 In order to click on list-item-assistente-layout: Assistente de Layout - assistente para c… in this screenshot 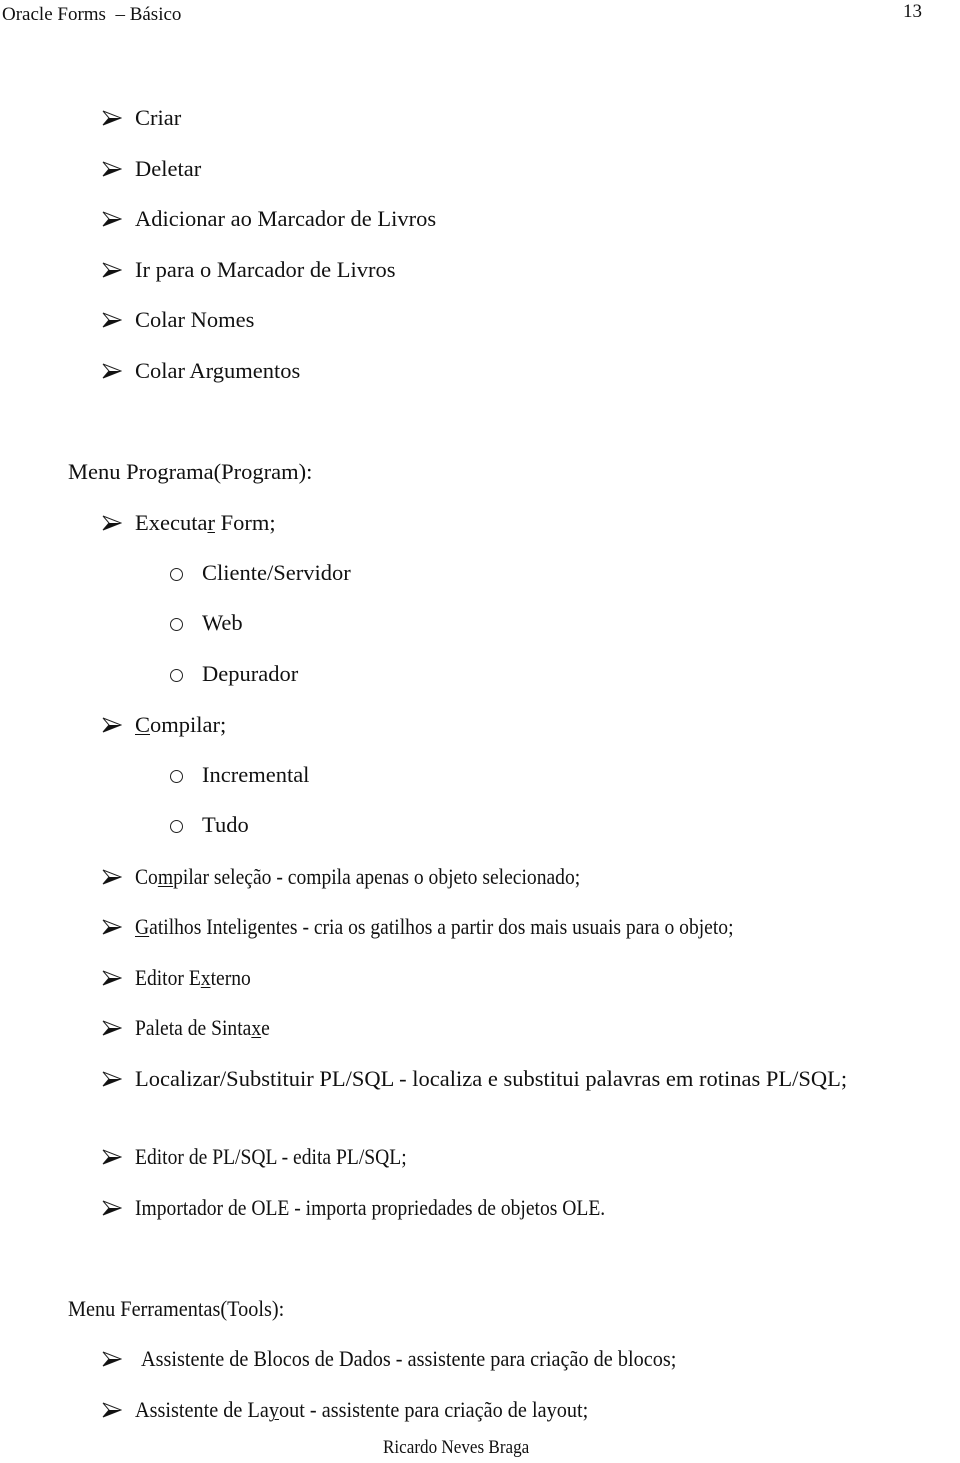, I will do `click(362, 1409)`.